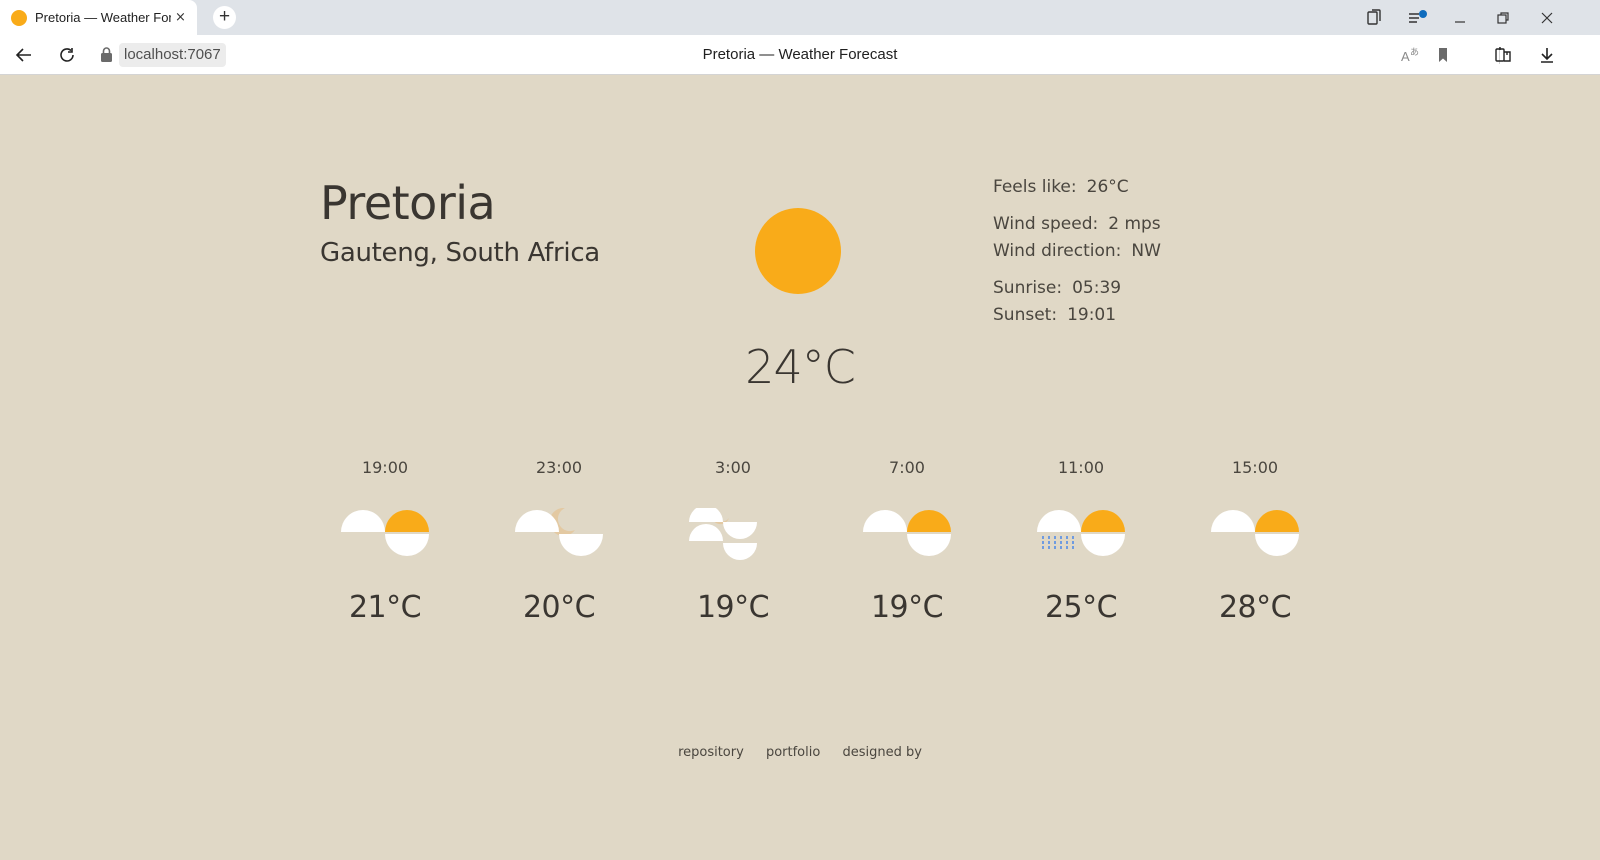 The height and width of the screenshot is (860, 1600). What do you see at coordinates (711, 752) in the screenshot?
I see `repository-link: repository` at bounding box center [711, 752].